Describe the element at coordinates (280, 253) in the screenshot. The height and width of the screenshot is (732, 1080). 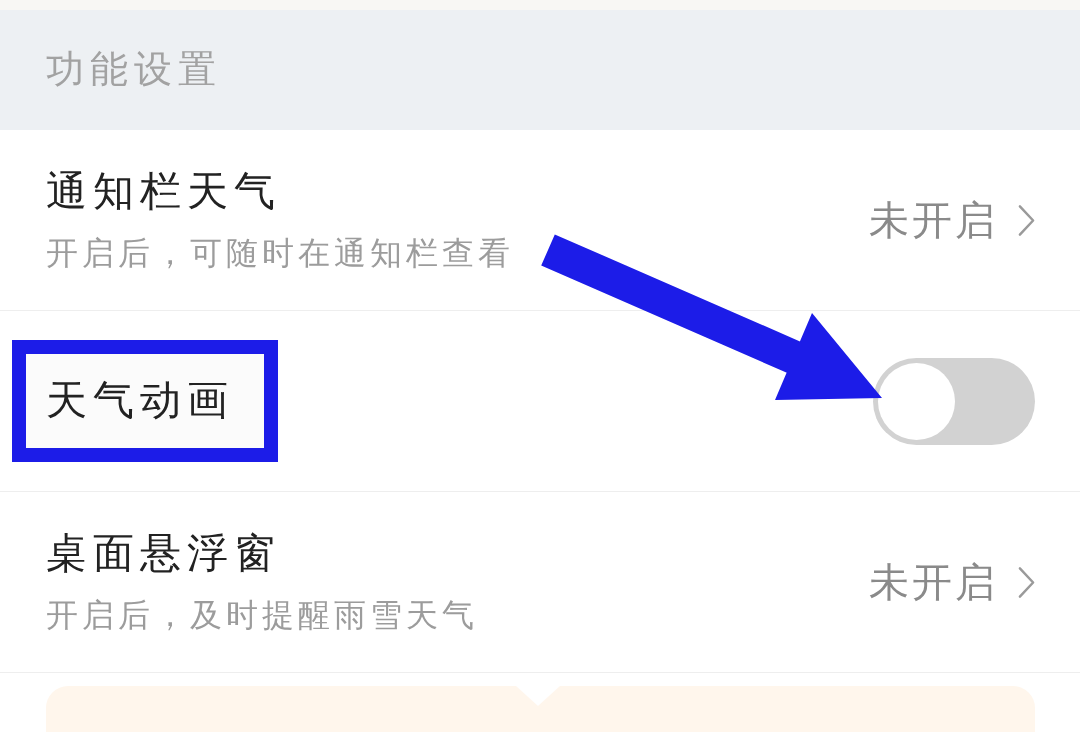
I see `setting-description: 开启后，可随时在通知栏查看` at that location.